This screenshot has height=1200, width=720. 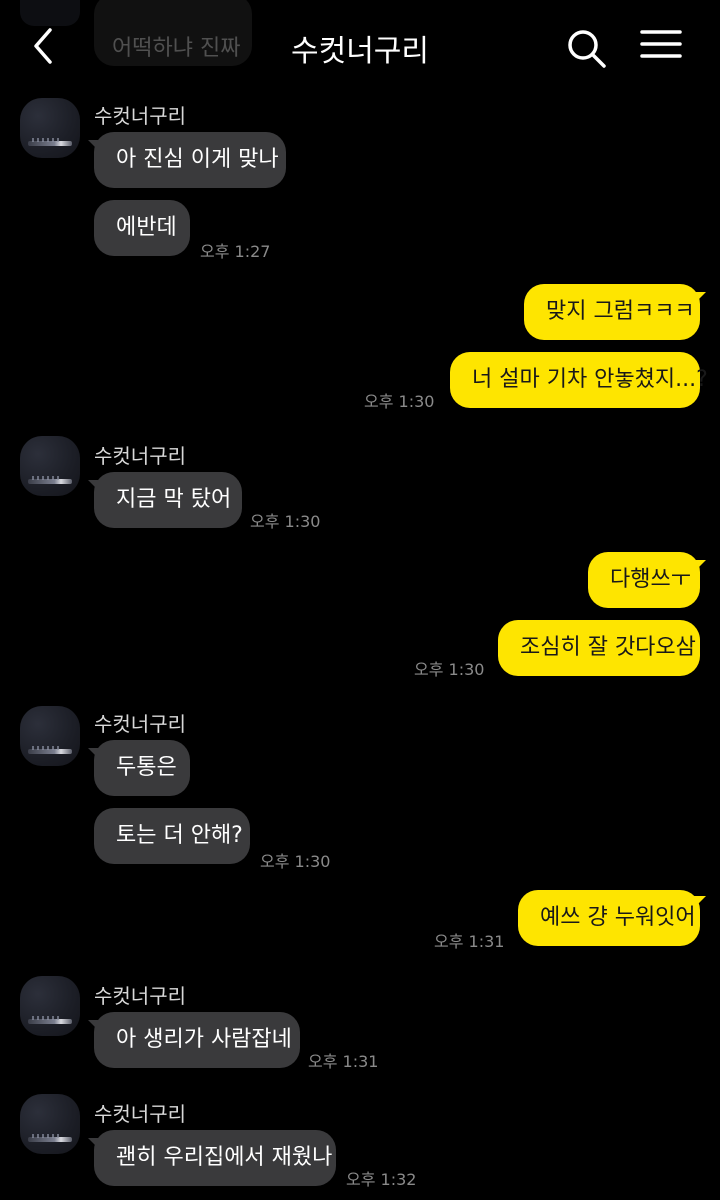 I want to click on message-bubble-outgoing: 조심히 잘 갓다오삼, so click(x=599, y=648).